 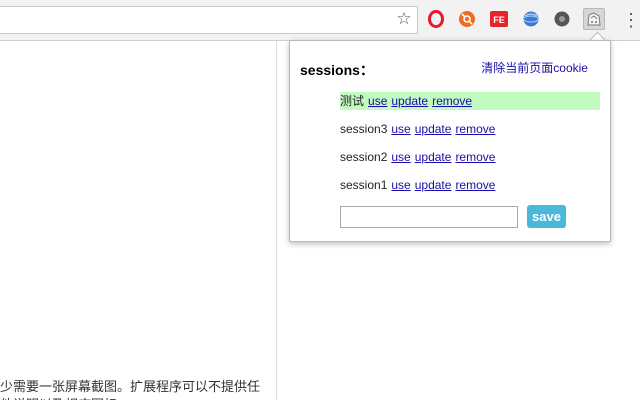 I want to click on session-row: session2 use update remove, so click(x=470, y=157).